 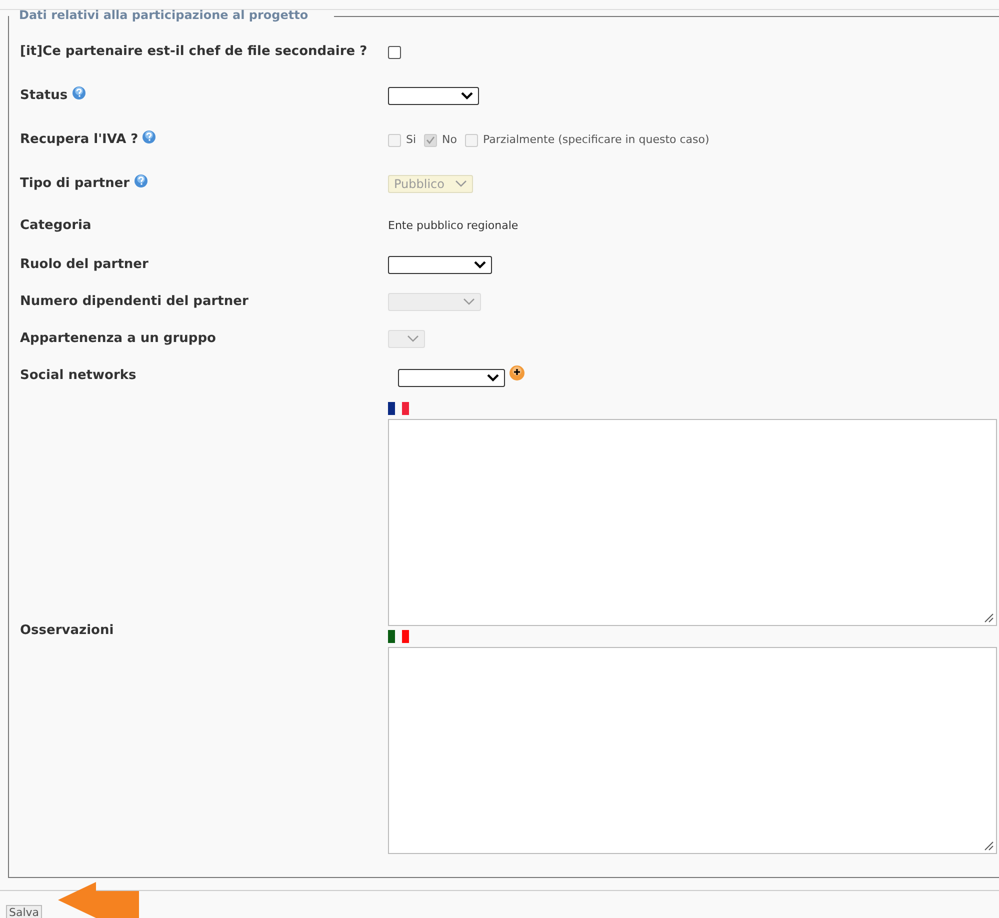 I want to click on field-label: Recupera l'IVA ?, so click(x=79, y=140).